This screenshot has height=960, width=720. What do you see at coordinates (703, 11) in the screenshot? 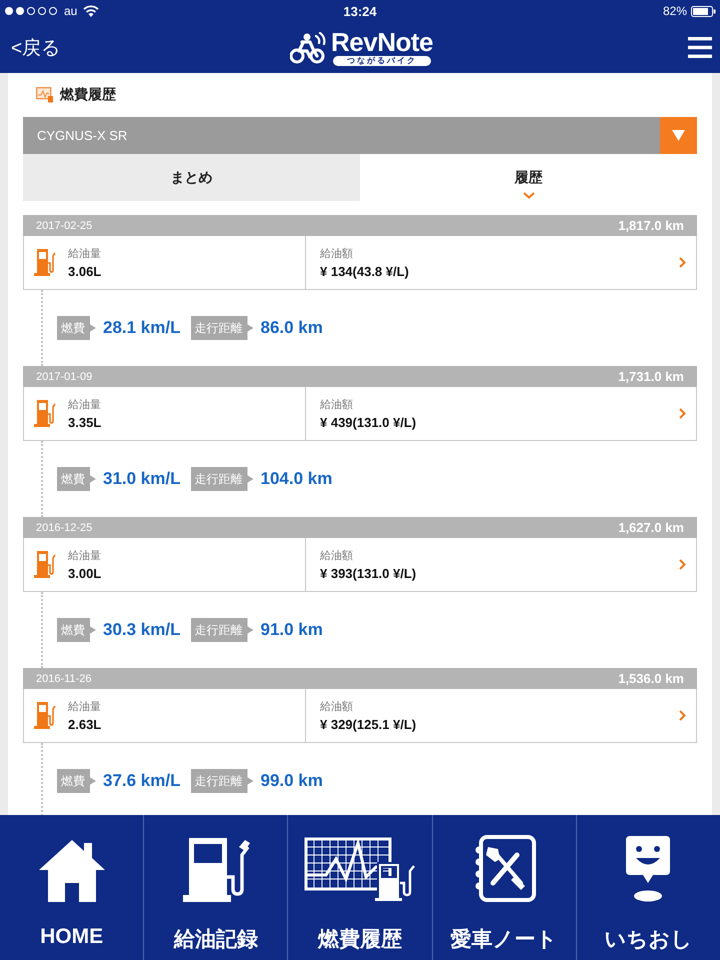
I see `battery-icon` at bounding box center [703, 11].